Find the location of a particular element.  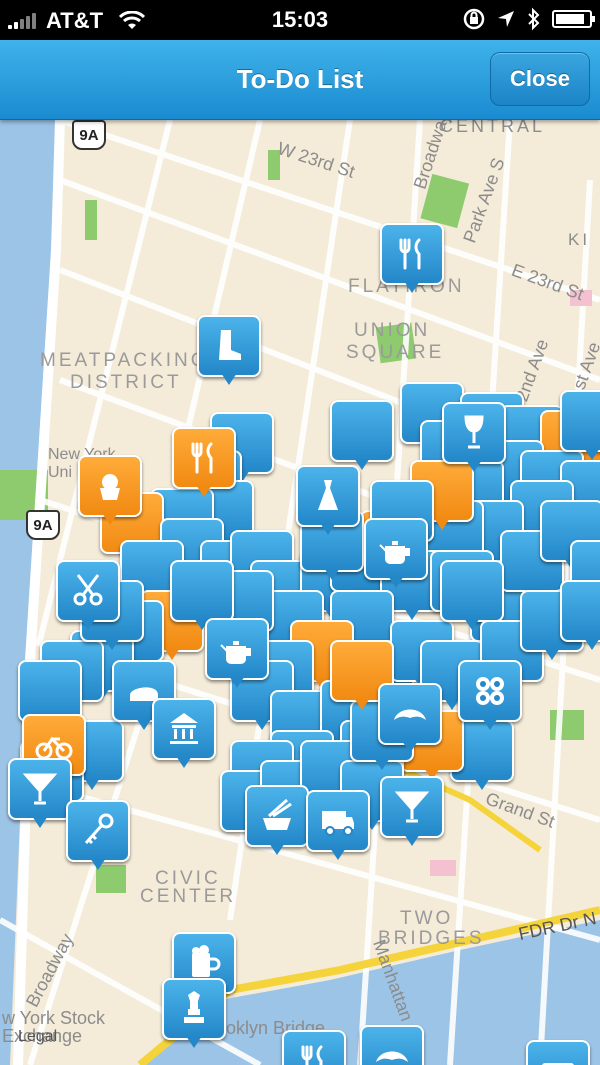

map-pin-wine is located at coordinates (474, 439).